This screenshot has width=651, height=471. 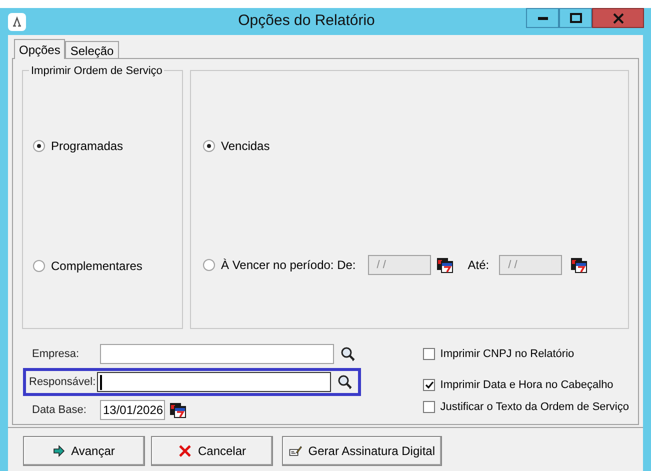 What do you see at coordinates (527, 385) in the screenshot?
I see `checkbox-label: Imprimir Data e Hora no Cabeçalho` at bounding box center [527, 385].